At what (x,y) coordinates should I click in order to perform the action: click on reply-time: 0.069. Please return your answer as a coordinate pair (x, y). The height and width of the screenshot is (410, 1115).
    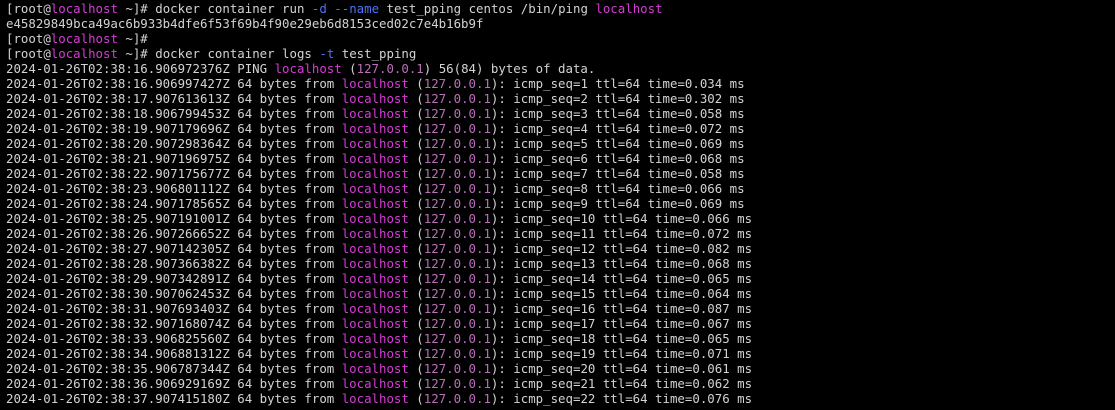
    Looking at the image, I should click on (703, 203).